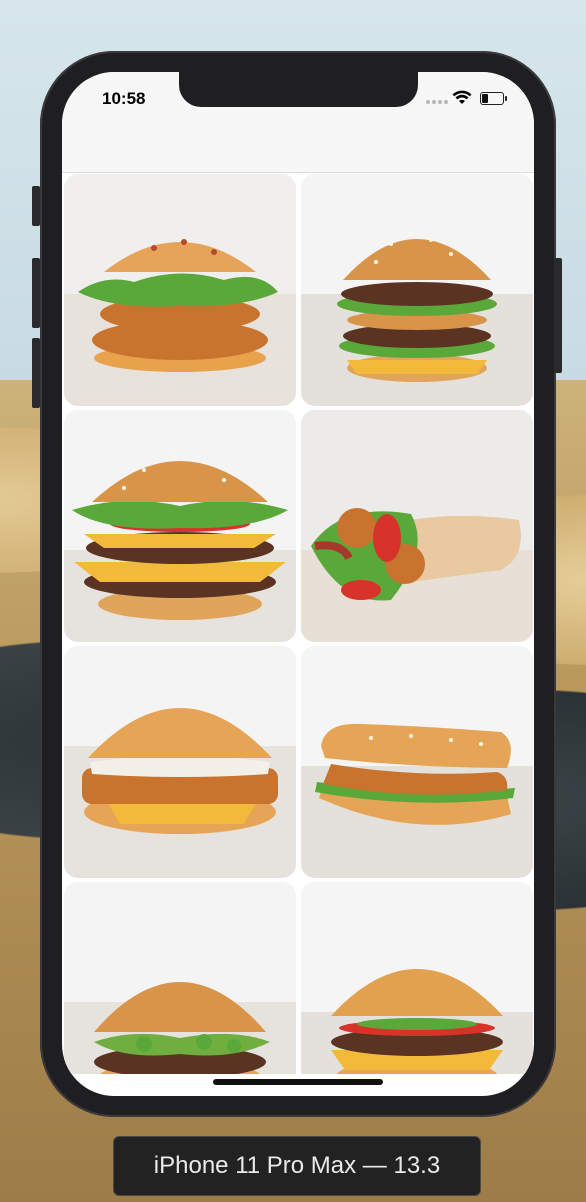 The height and width of the screenshot is (1202, 586). I want to click on status-time: 10:58, so click(124, 98).